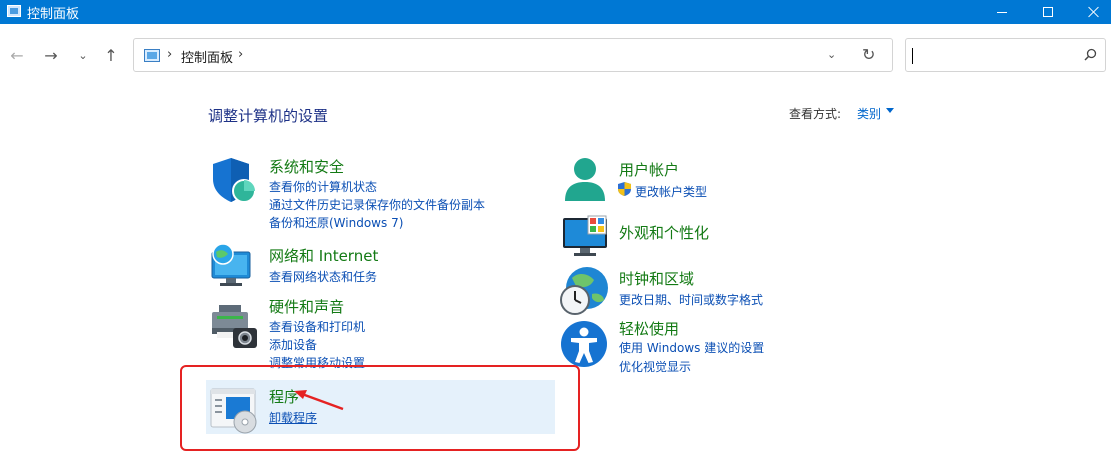  I want to click on link-view-computer-status: 查看你的计算机状态, so click(323, 186).